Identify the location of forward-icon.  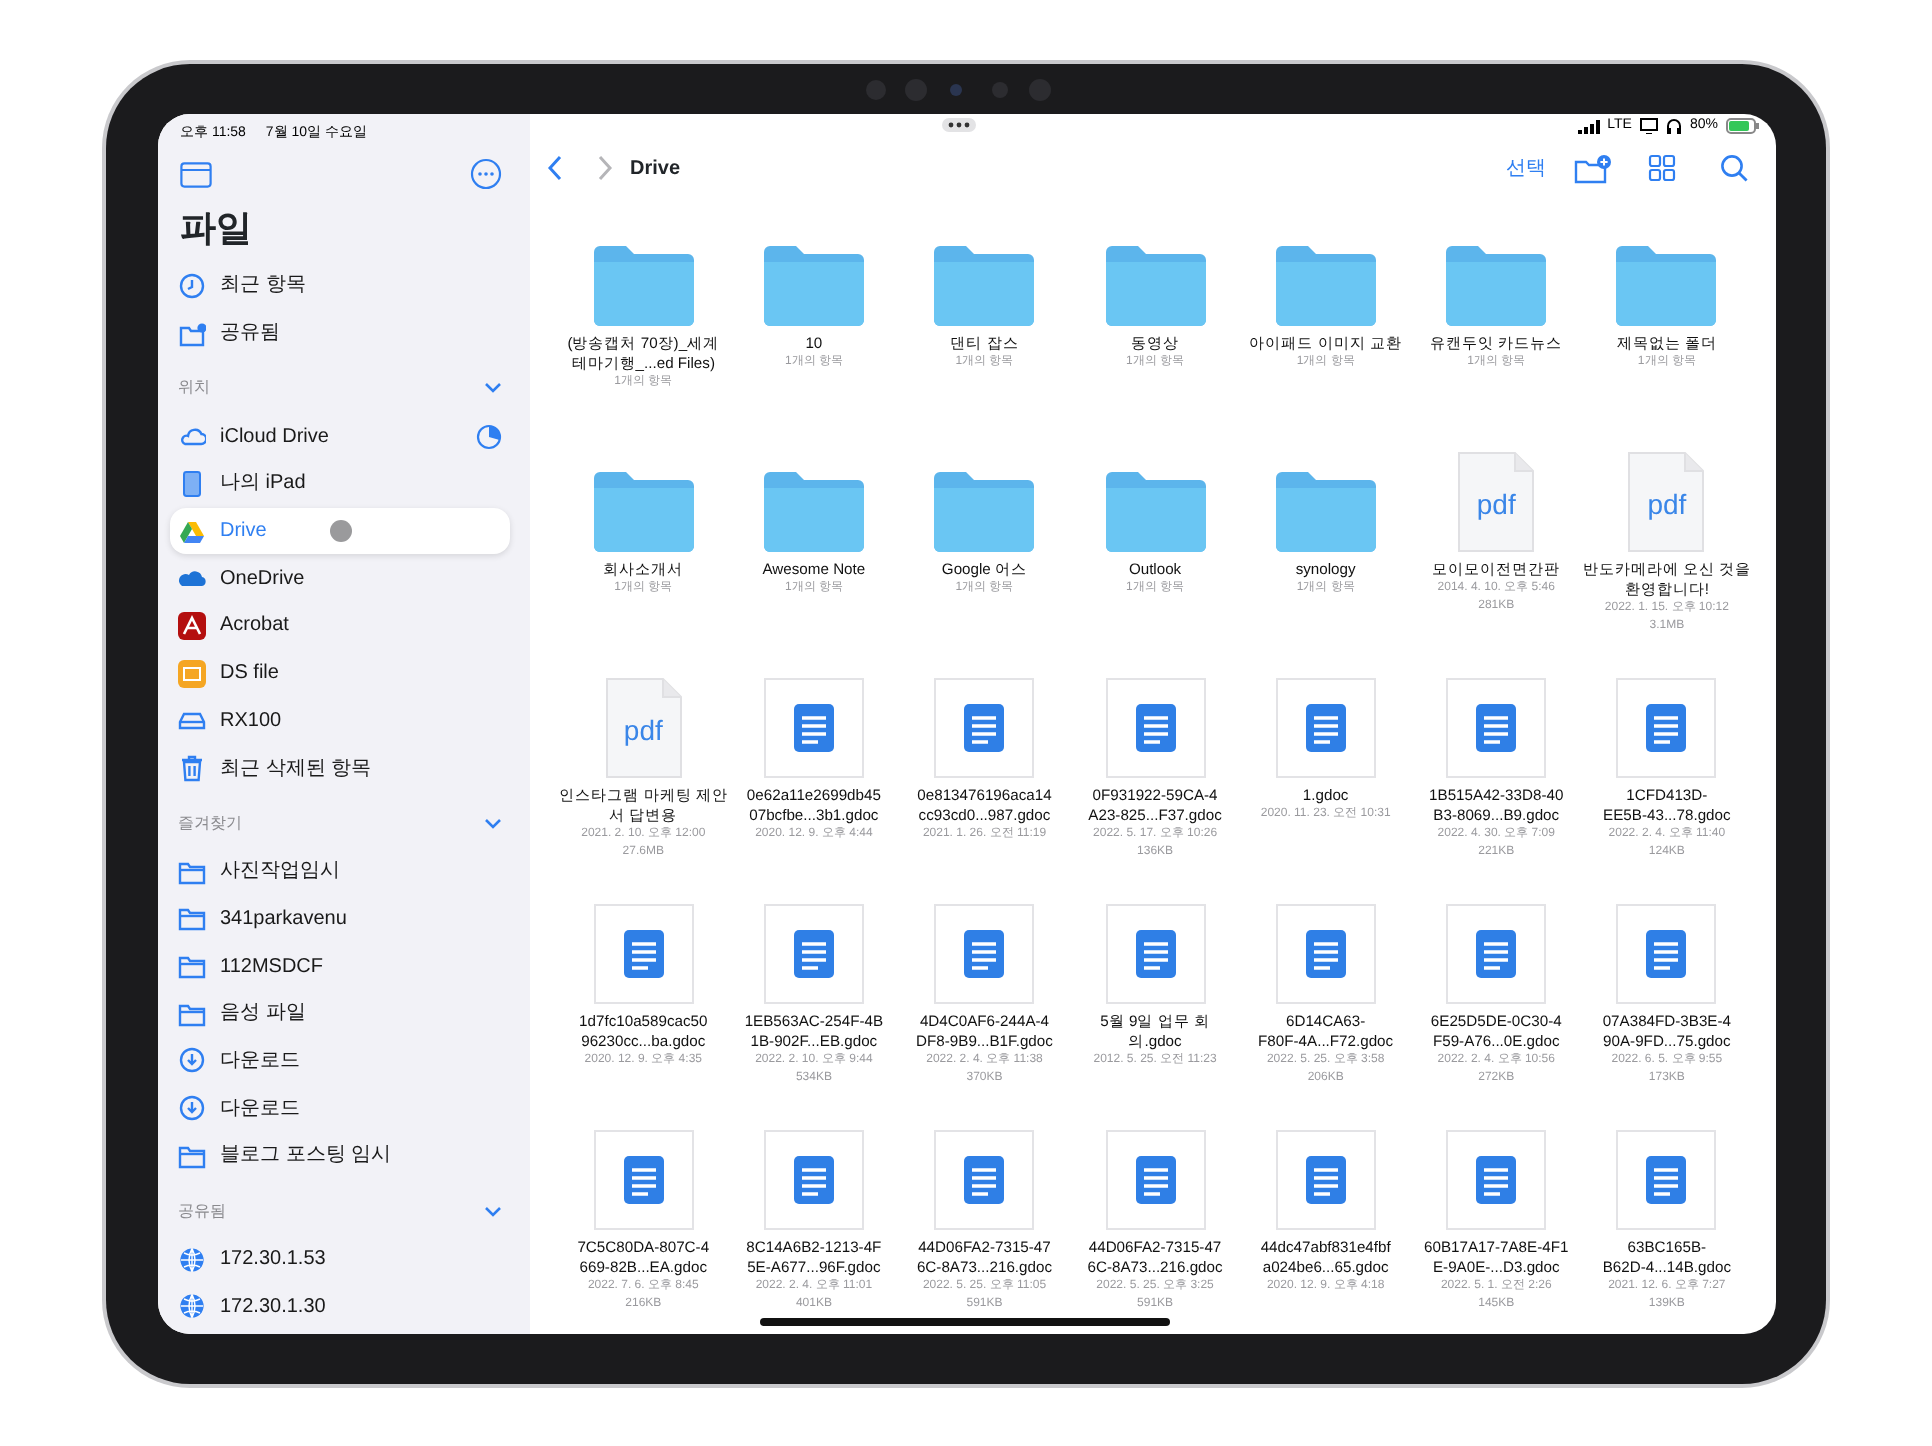
(604, 168).